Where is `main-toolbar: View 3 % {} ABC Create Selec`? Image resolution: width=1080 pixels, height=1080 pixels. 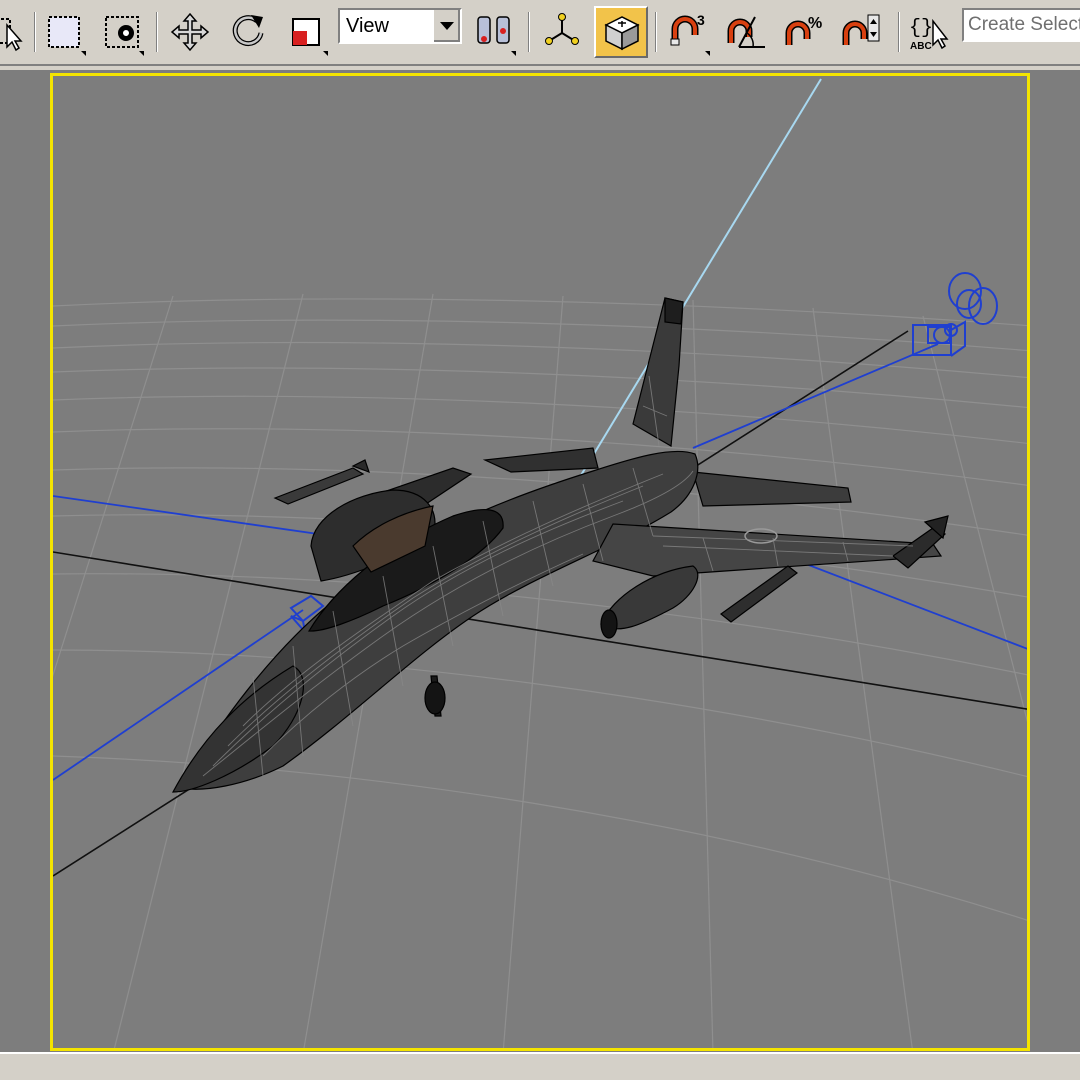
main-toolbar: View 3 % {} ABC Create Selec is located at coordinates (540, 33).